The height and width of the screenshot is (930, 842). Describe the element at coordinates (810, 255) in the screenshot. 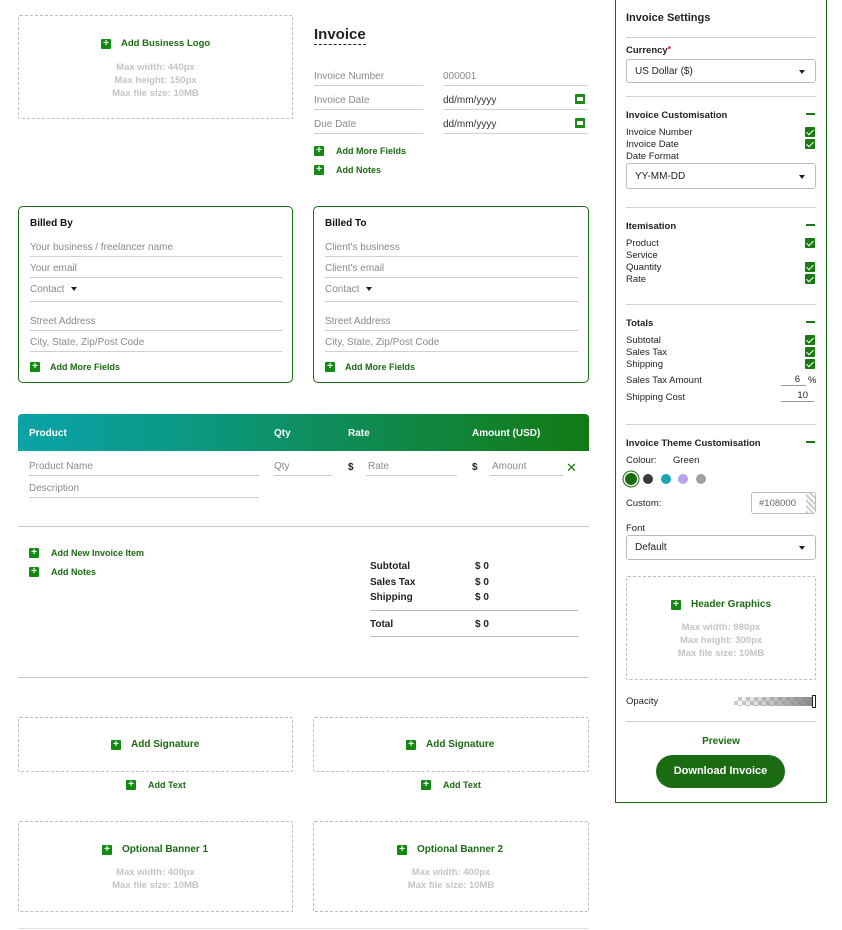

I see `service-checkbox` at that location.